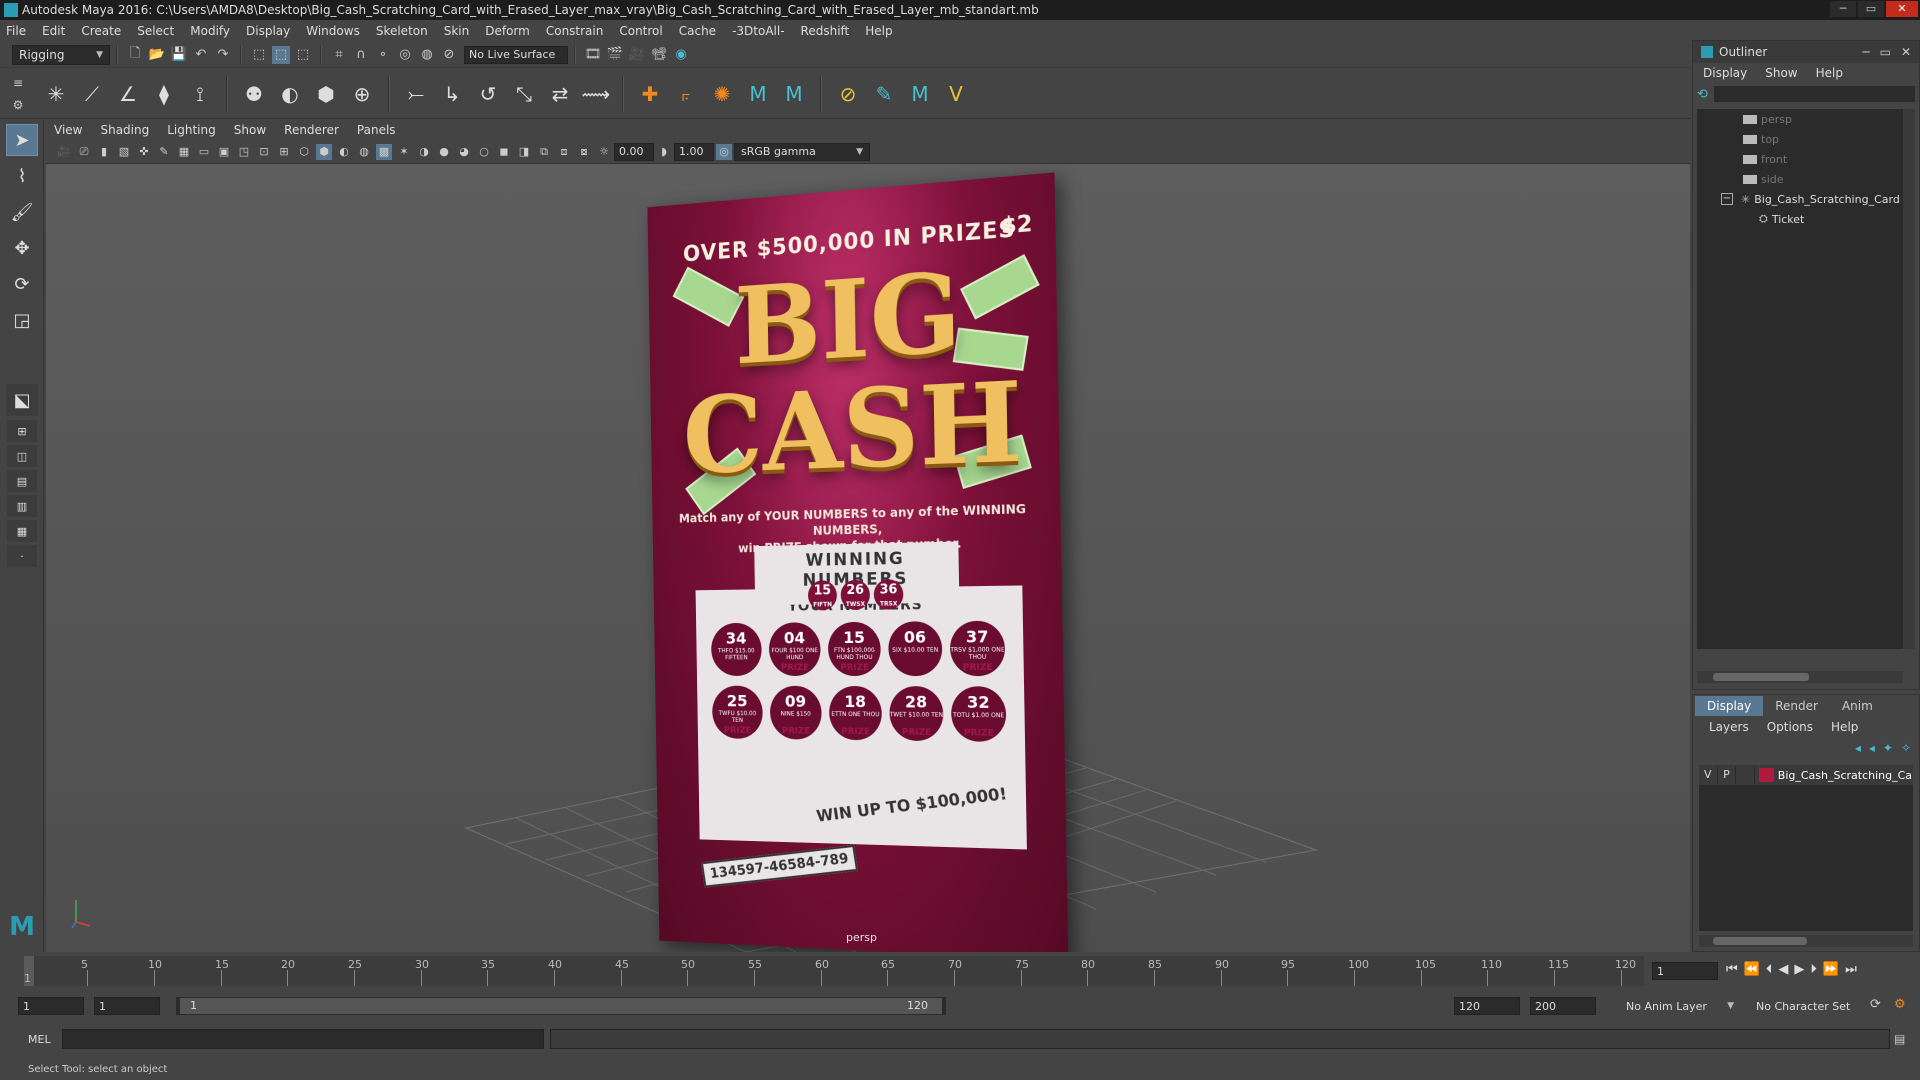 This screenshot has width=1920, height=1080. Describe the element at coordinates (402, 31) in the screenshot. I see `menu-skeleton: Skeleton` at that location.